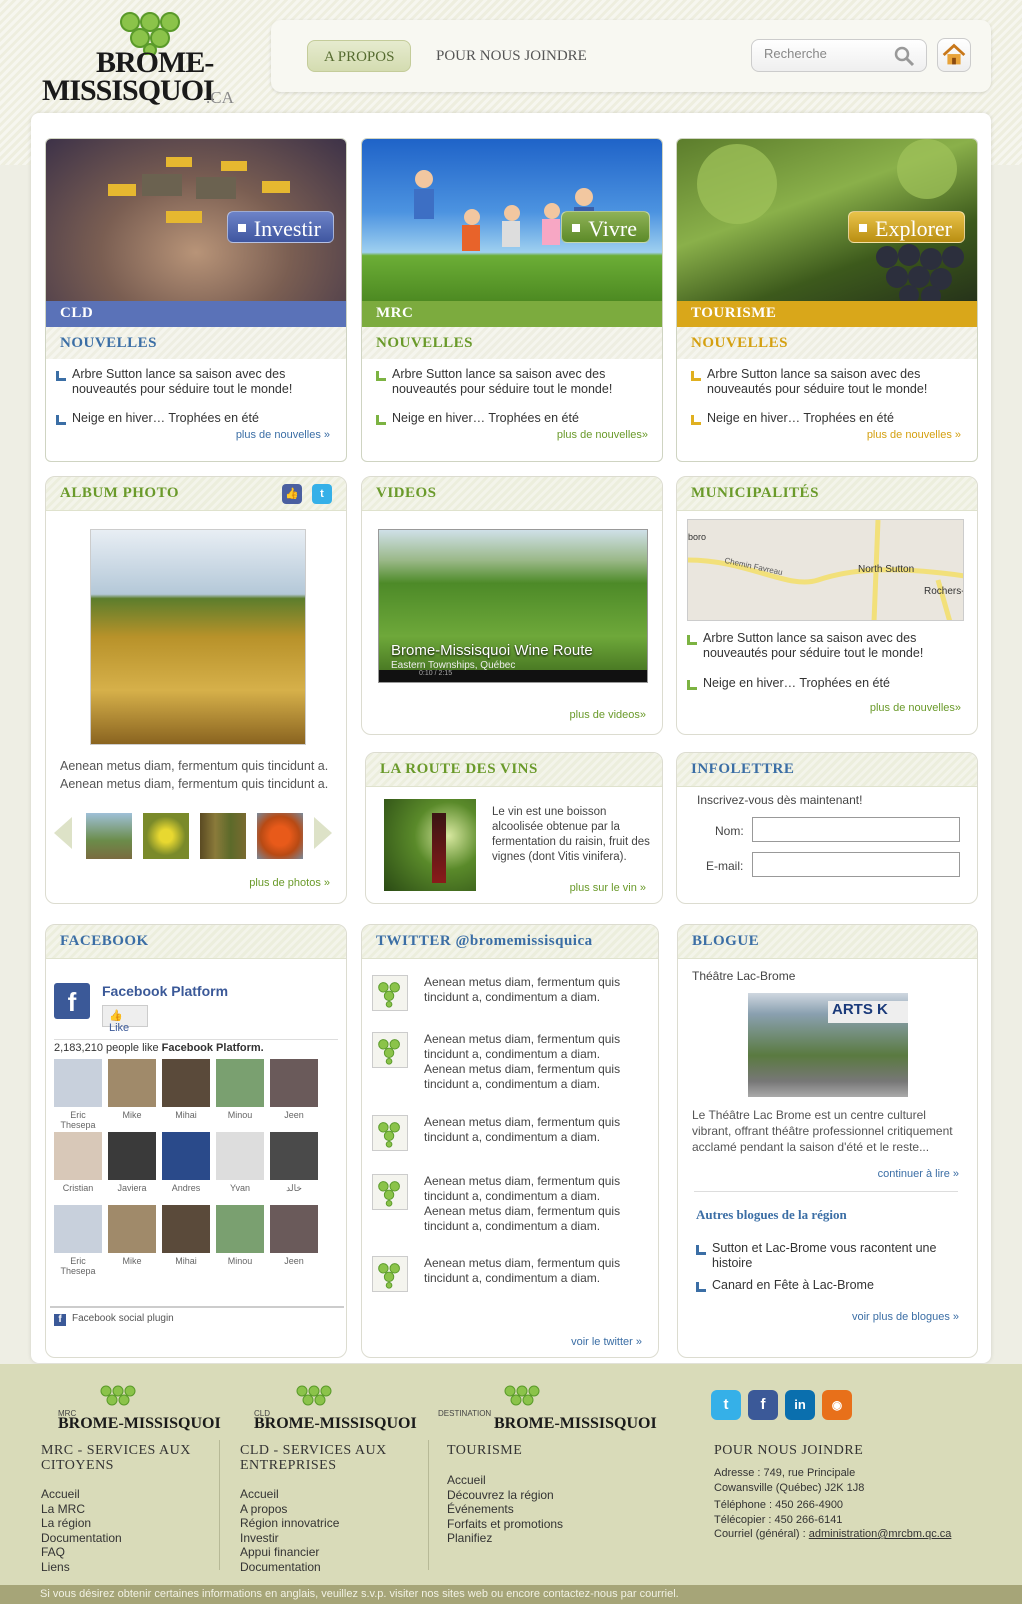 The height and width of the screenshot is (1604, 1022). I want to click on site-logo: BROME- MISSISQUOI .CA, so click(145, 58).